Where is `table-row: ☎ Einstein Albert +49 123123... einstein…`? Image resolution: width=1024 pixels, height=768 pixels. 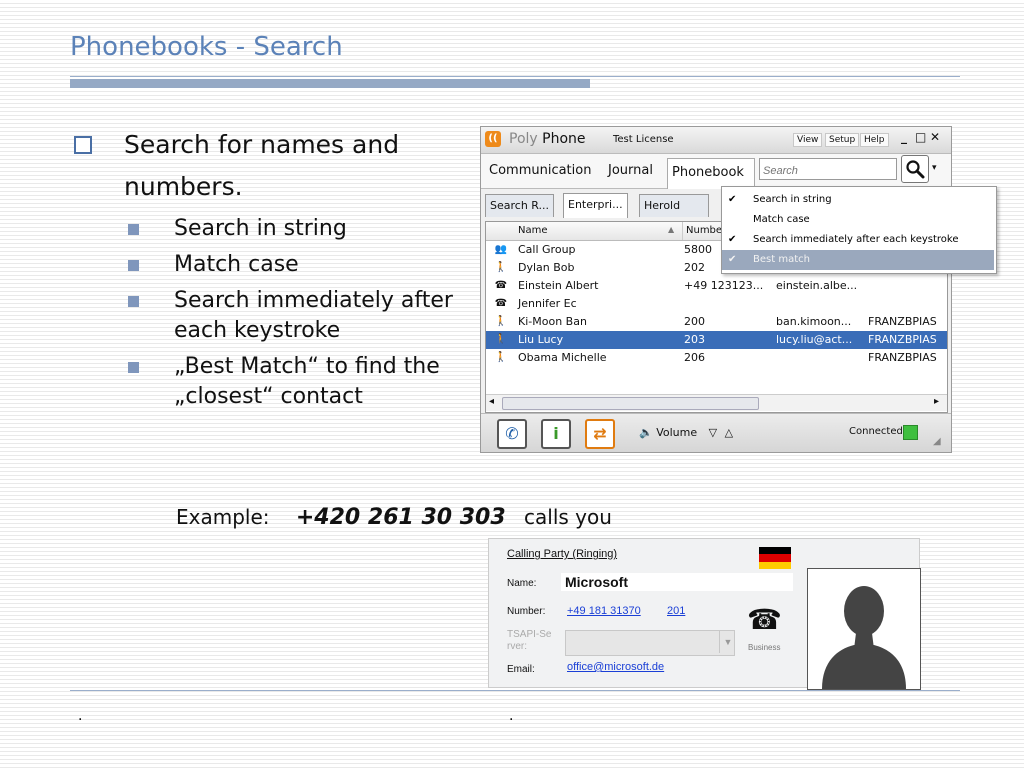 table-row: ☎ Einstein Albert +49 123123... einstein… is located at coordinates (716, 286).